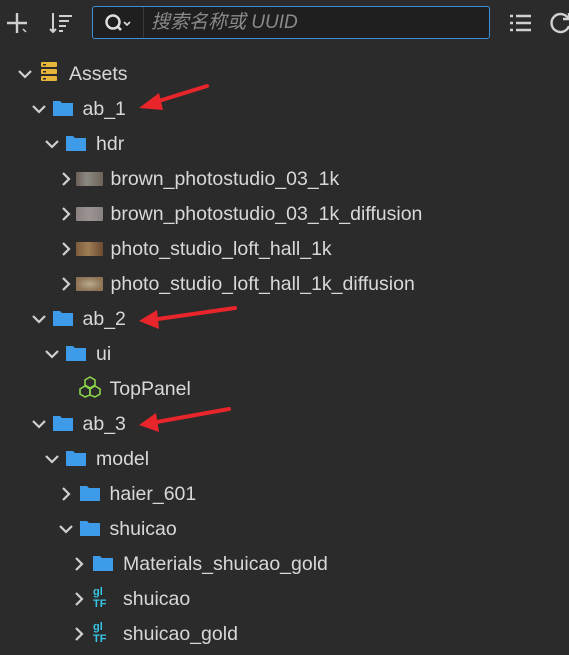  I want to click on prefab-icon, so click(89, 387).